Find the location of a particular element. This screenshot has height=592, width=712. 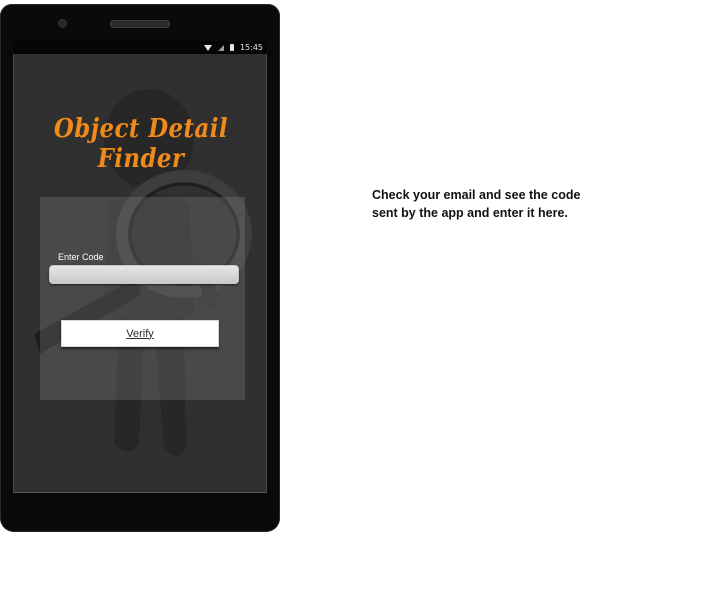

front-camera-icon is located at coordinates (62, 23).